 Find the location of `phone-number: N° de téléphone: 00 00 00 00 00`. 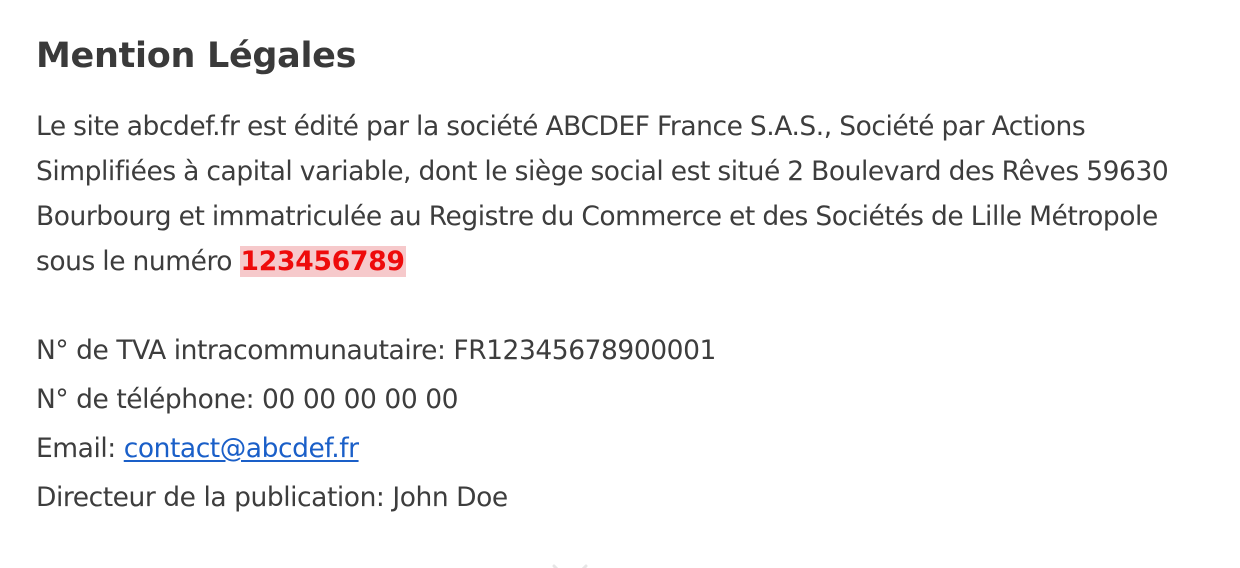

phone-number: N° de téléphone: 00 00 00 00 00 is located at coordinates (247, 399).